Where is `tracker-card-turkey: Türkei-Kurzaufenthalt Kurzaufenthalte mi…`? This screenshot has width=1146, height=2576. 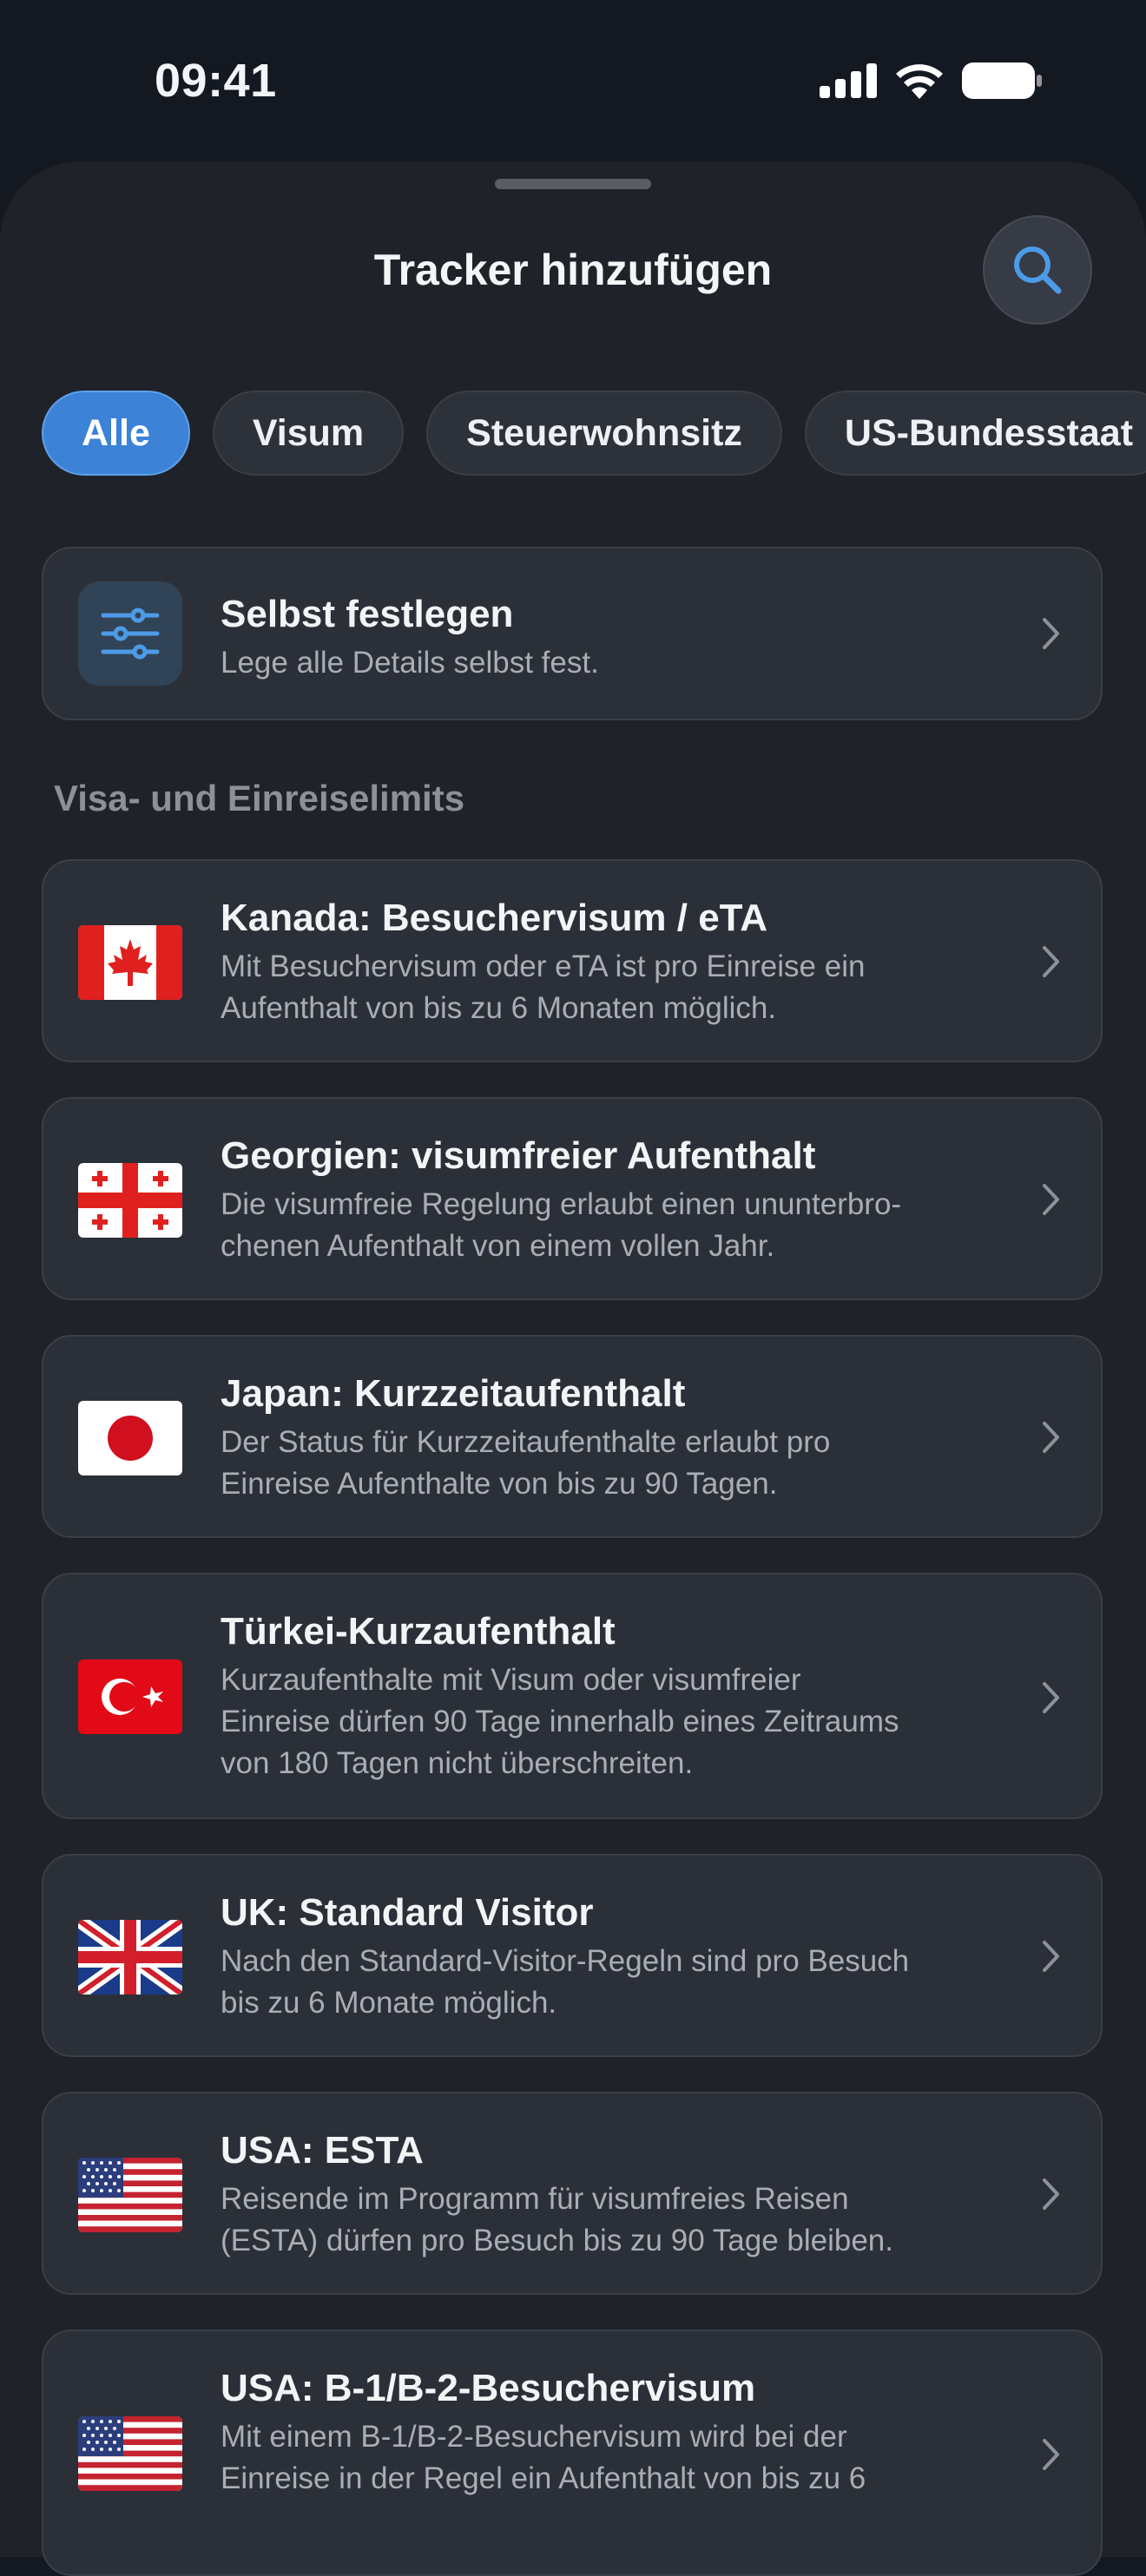
tracker-card-turkey: Türkei-Kurzaufenthalt Kurzaufenthalte mi… is located at coordinates (572, 1696).